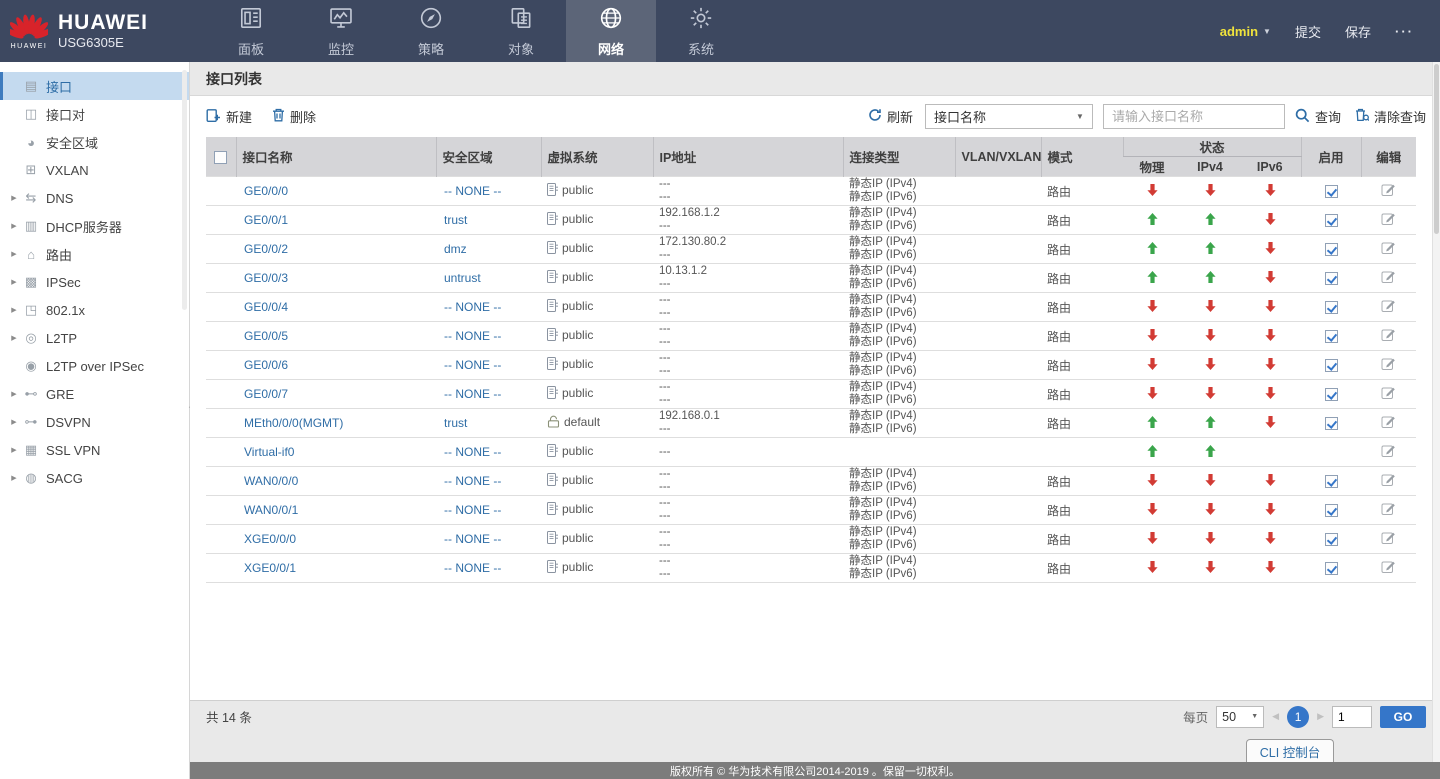  Describe the element at coordinates (94, 366) in the screenshot. I see `sidebar-item-l2tp-ipsec: ◉ L2TP over IPSec` at that location.